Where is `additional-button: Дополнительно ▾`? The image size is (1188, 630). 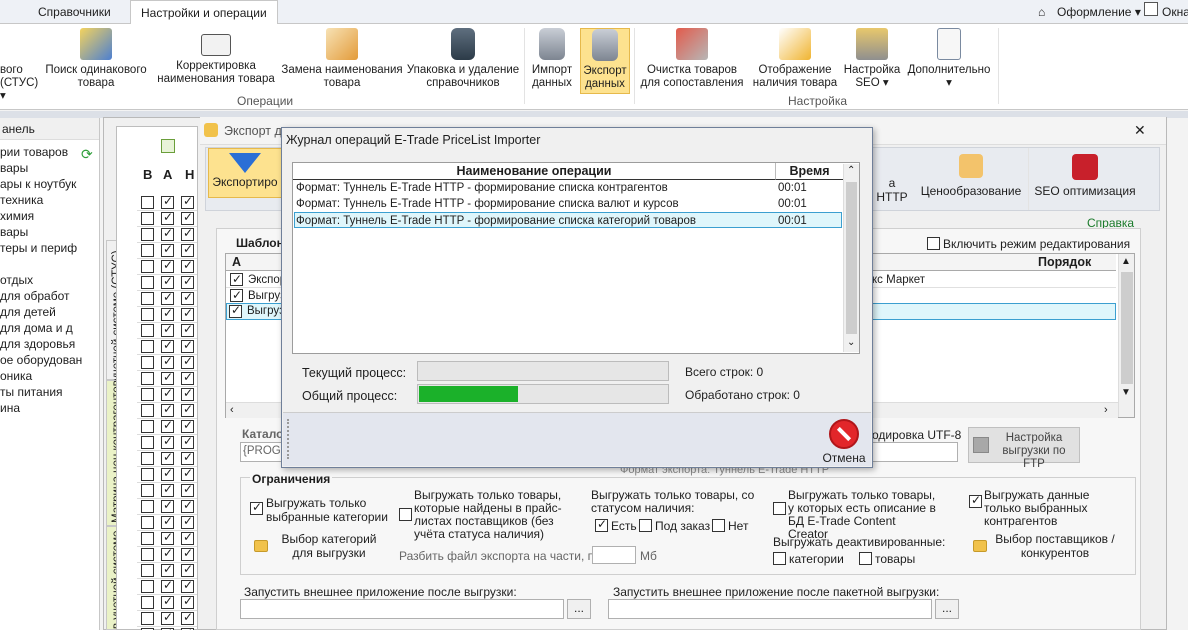
additional-button: Дополнительно ▾ is located at coordinates (949, 59).